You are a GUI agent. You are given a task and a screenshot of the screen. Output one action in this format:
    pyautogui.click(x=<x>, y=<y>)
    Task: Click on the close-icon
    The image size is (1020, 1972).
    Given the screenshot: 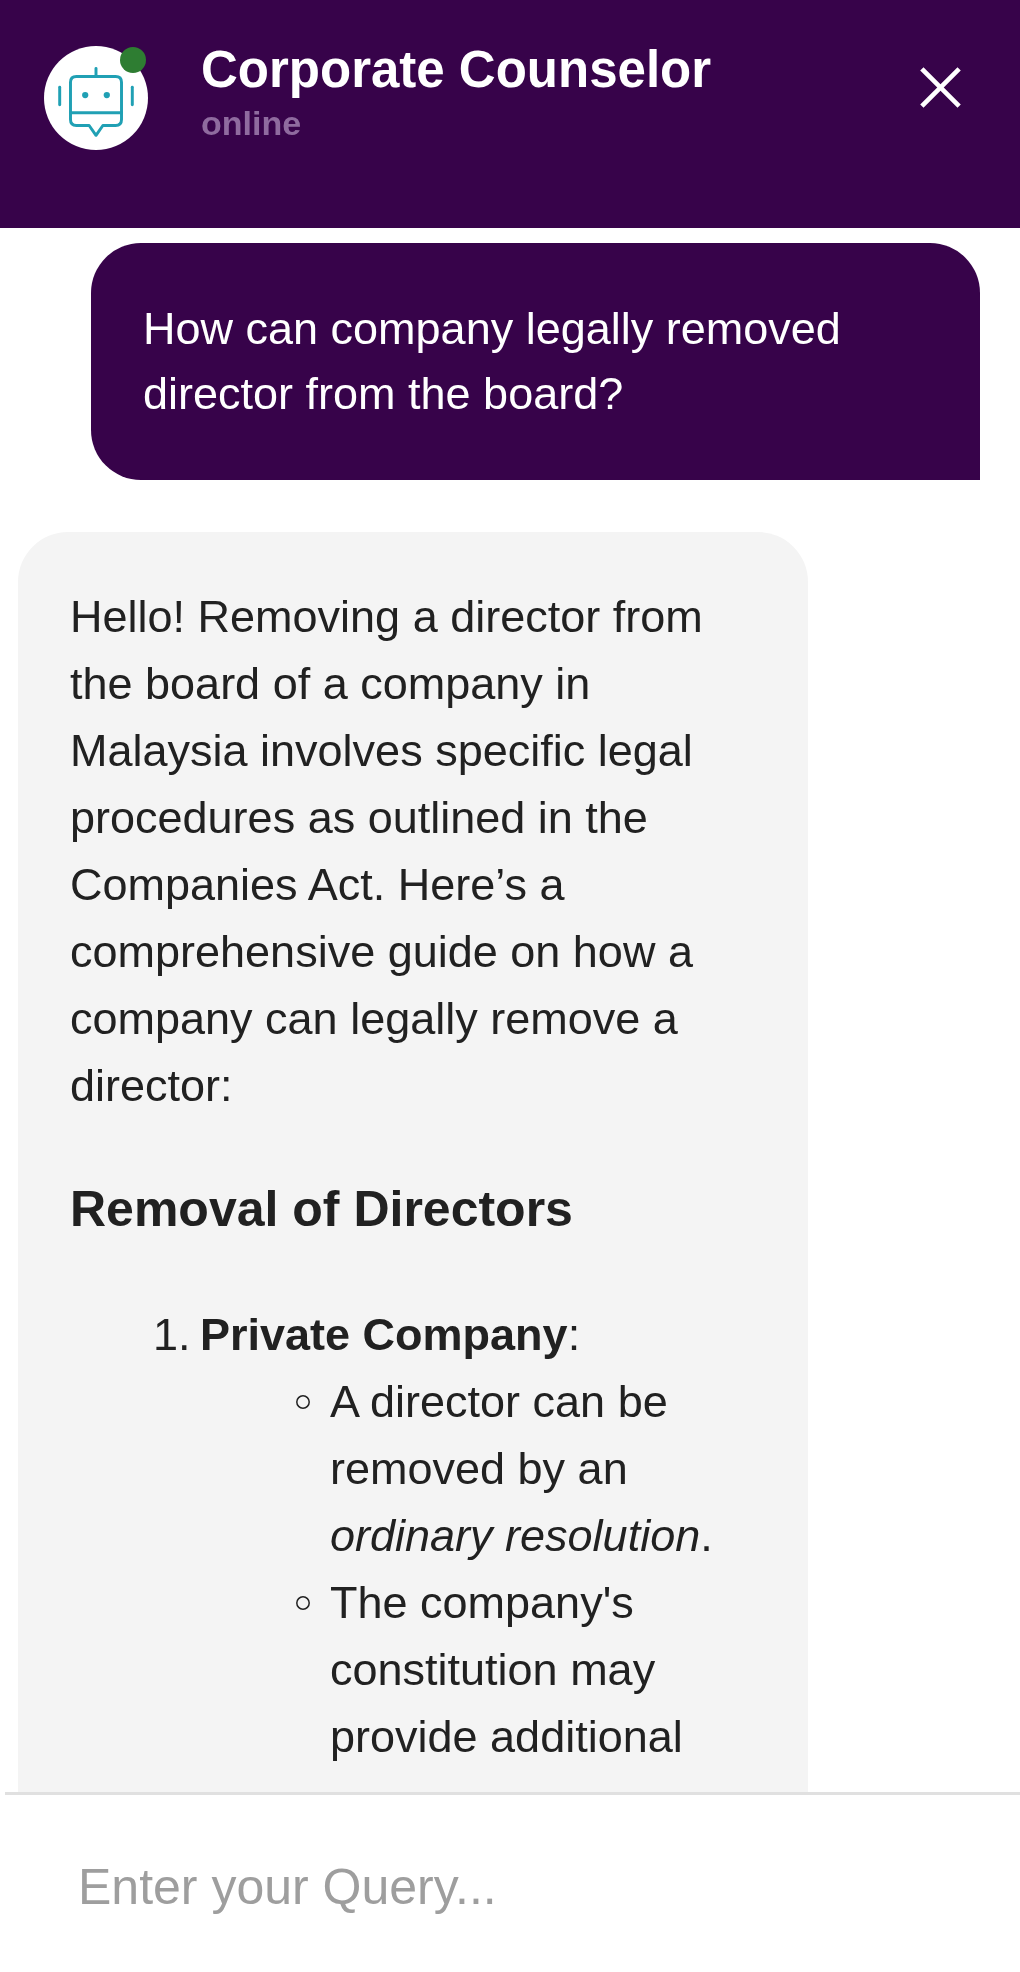 What is the action you would take?
    pyautogui.click(x=940, y=87)
    